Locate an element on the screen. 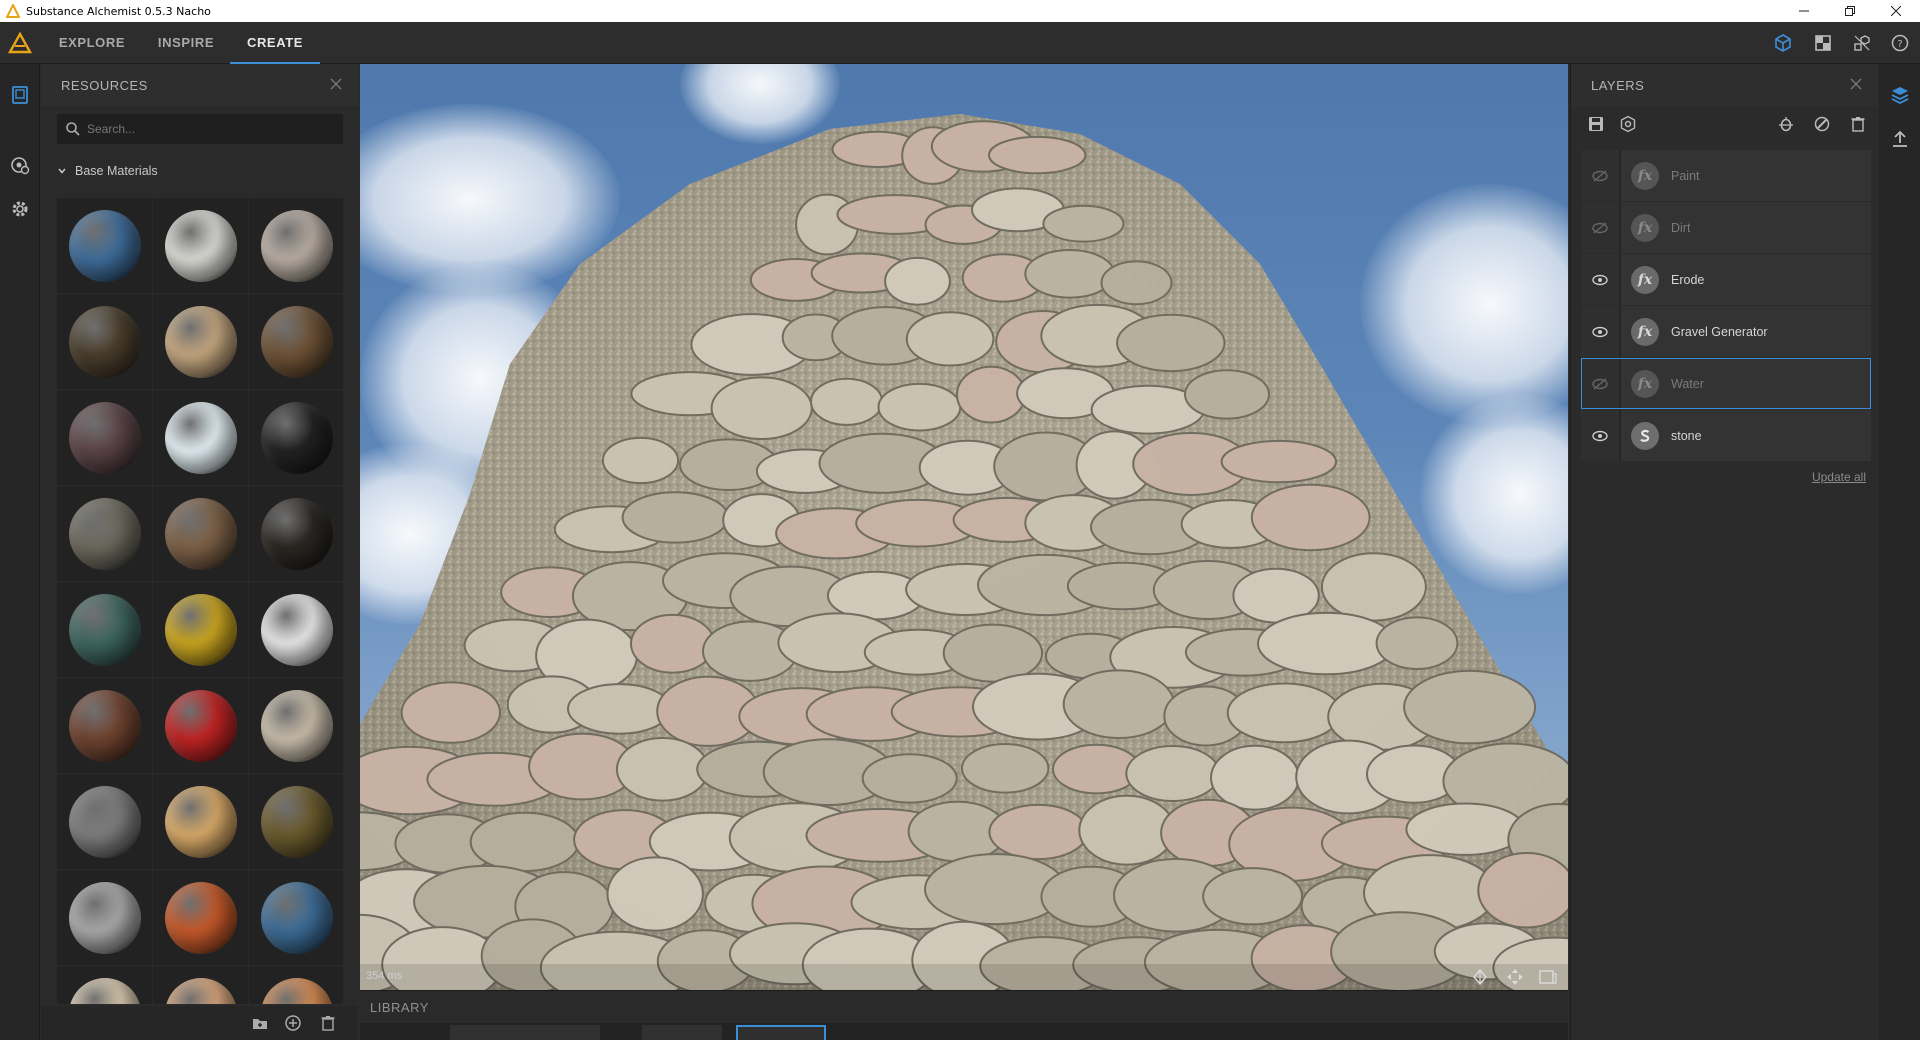  material-sphere-purple-metal is located at coordinates (104, 437).